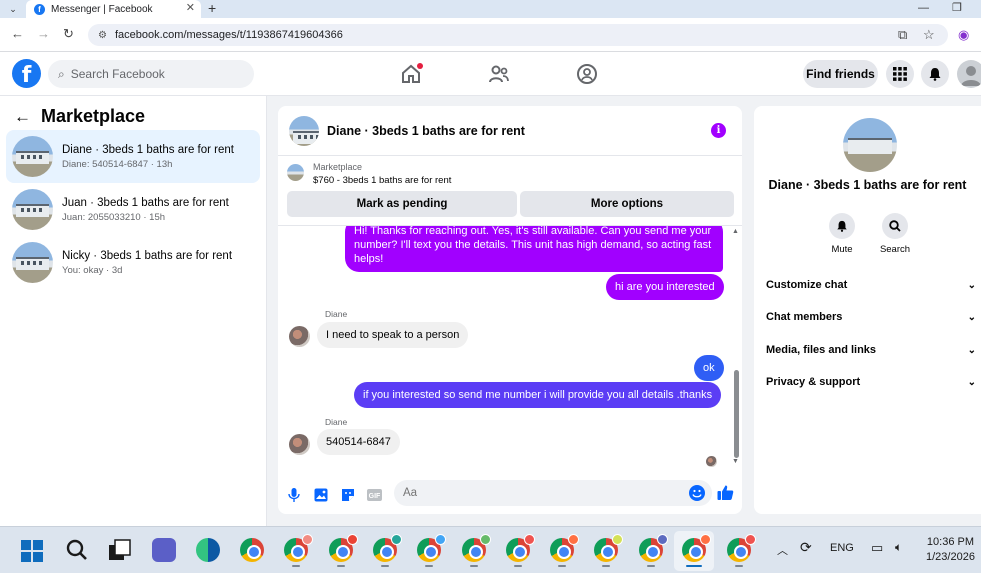  I want to click on taskbar-search-icon, so click(77, 550).